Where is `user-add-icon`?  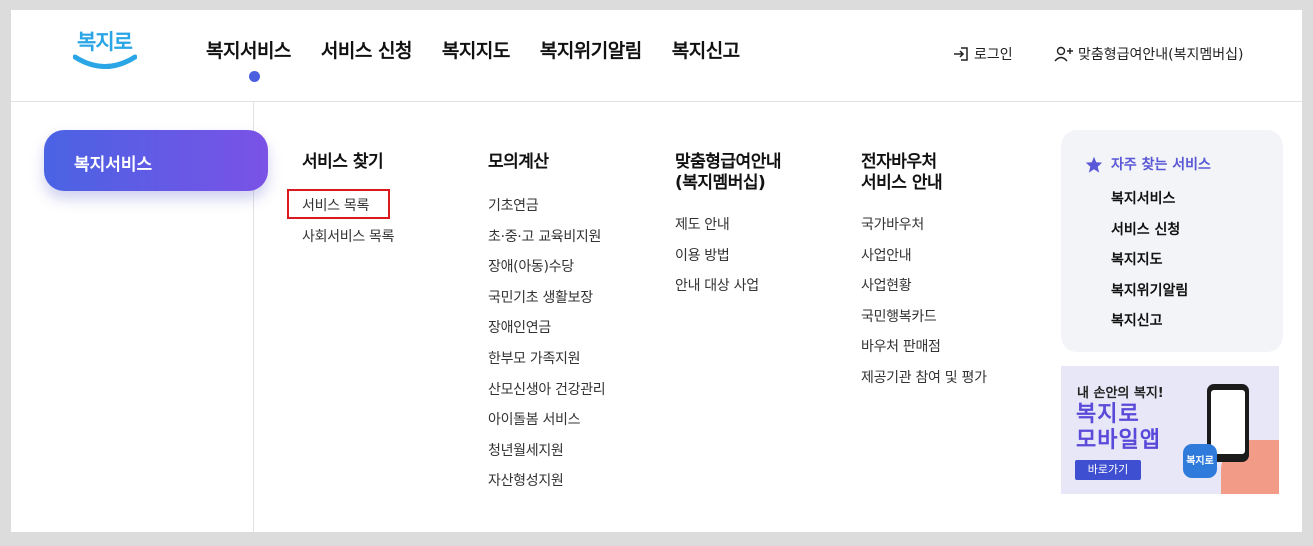 user-add-icon is located at coordinates (1063, 54).